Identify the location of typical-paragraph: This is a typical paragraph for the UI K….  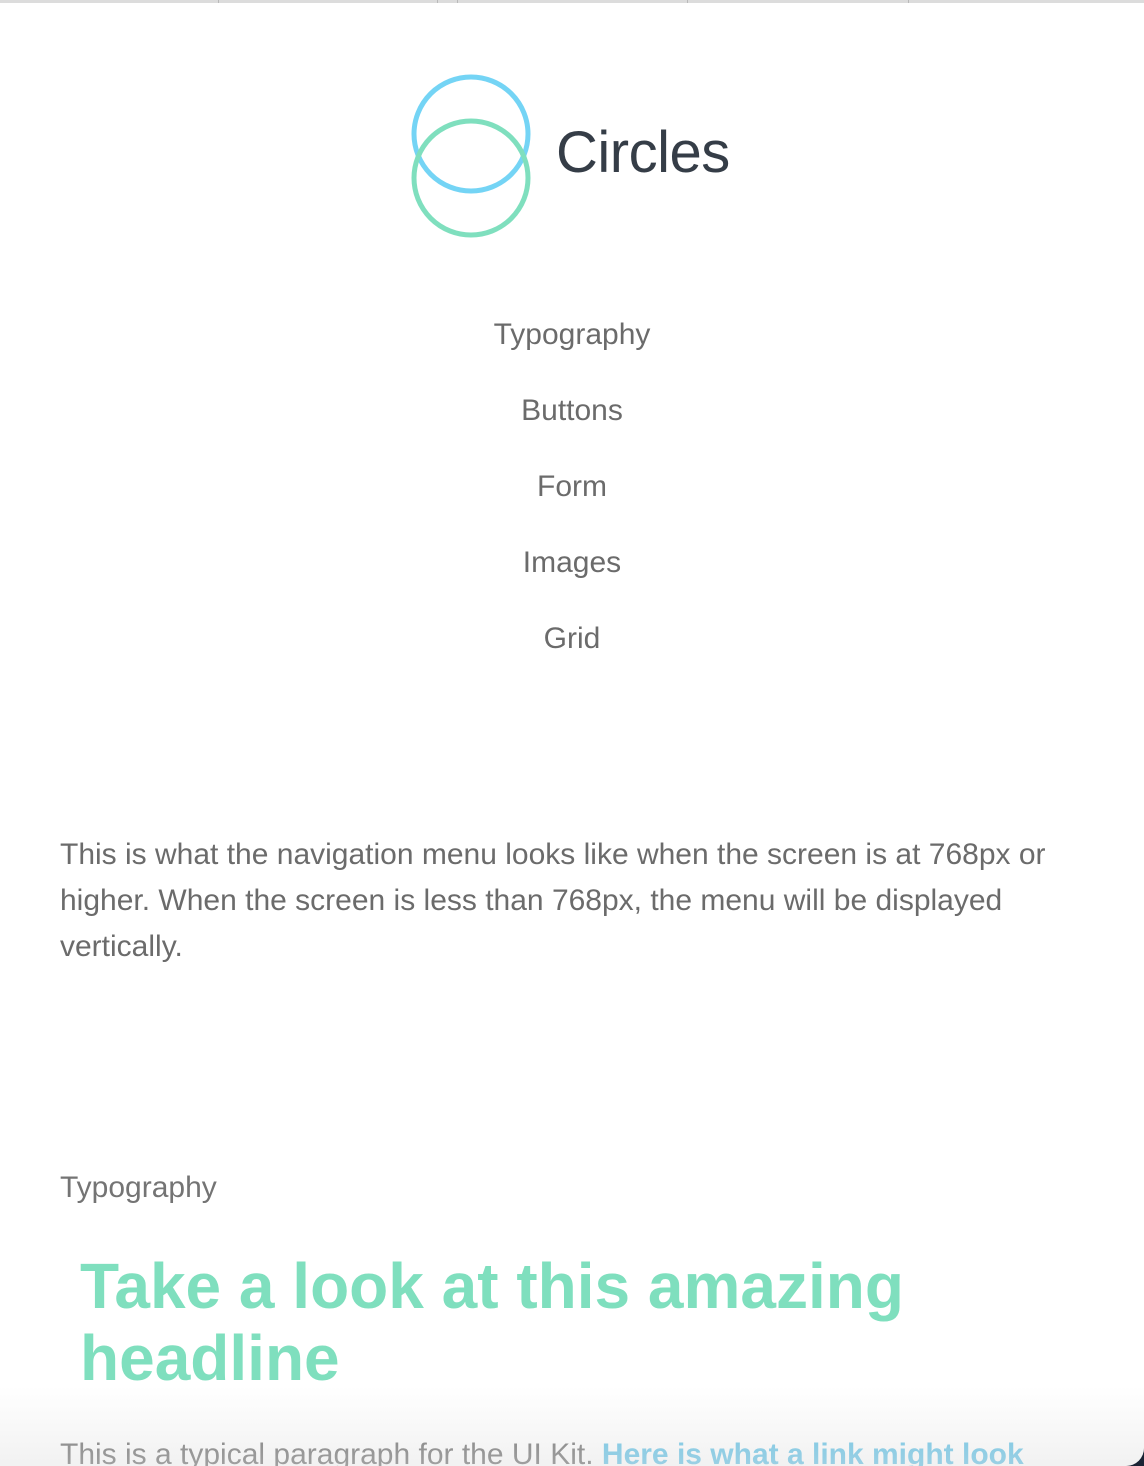
(590, 1449).